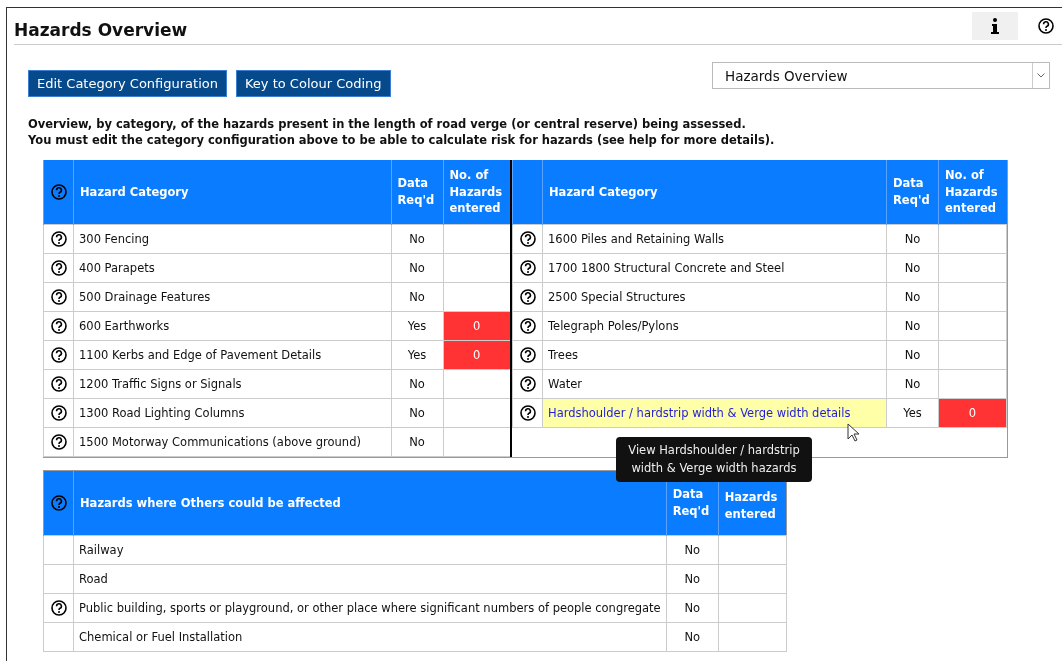  What do you see at coordinates (387, 124) in the screenshot?
I see `intro-text: Overview, by category, of the hazards present in the length of road verge (or central reserve) being assessed.` at bounding box center [387, 124].